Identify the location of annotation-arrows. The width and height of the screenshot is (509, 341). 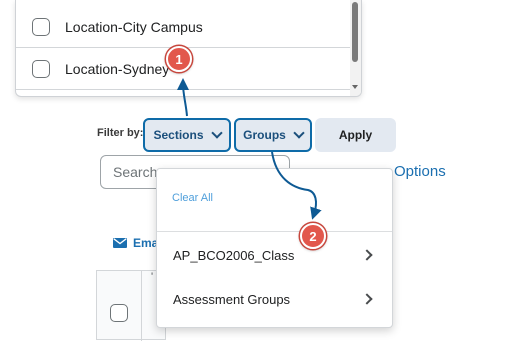
(249, 149).